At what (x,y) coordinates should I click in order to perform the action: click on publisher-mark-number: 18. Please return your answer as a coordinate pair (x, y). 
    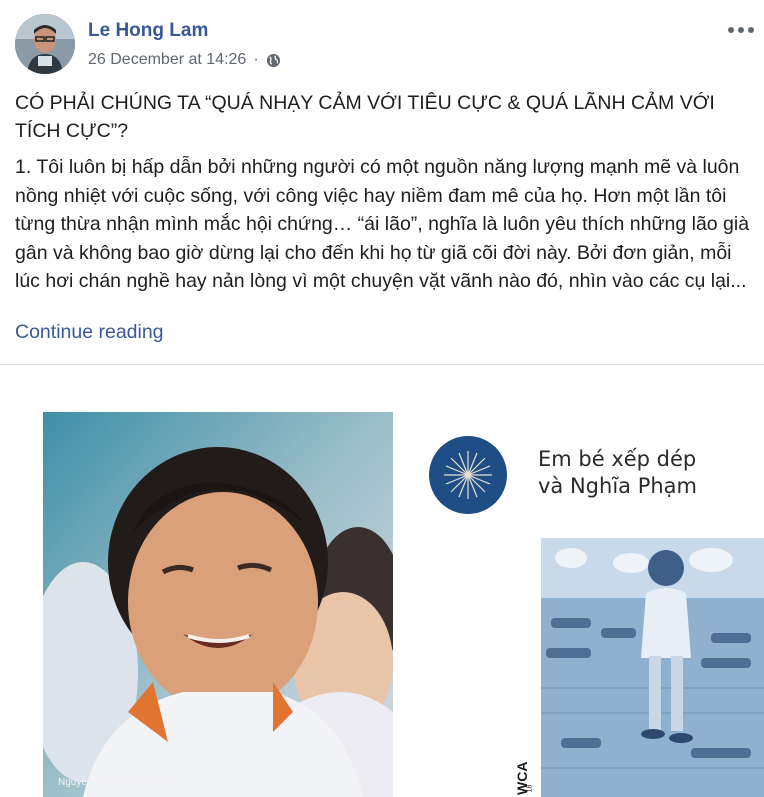
    Looking at the image, I should click on (530, 788).